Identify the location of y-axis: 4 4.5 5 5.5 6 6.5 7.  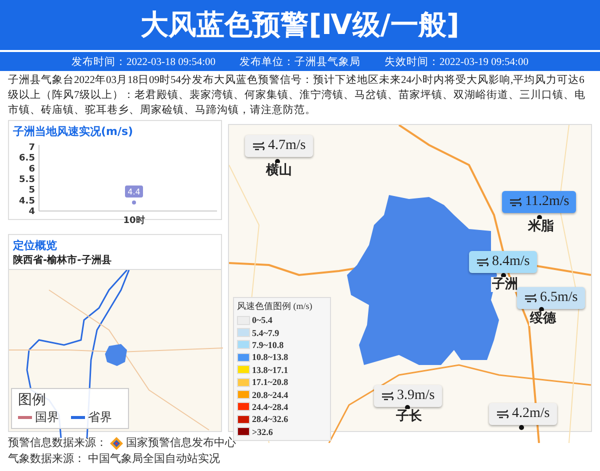
(29, 180).